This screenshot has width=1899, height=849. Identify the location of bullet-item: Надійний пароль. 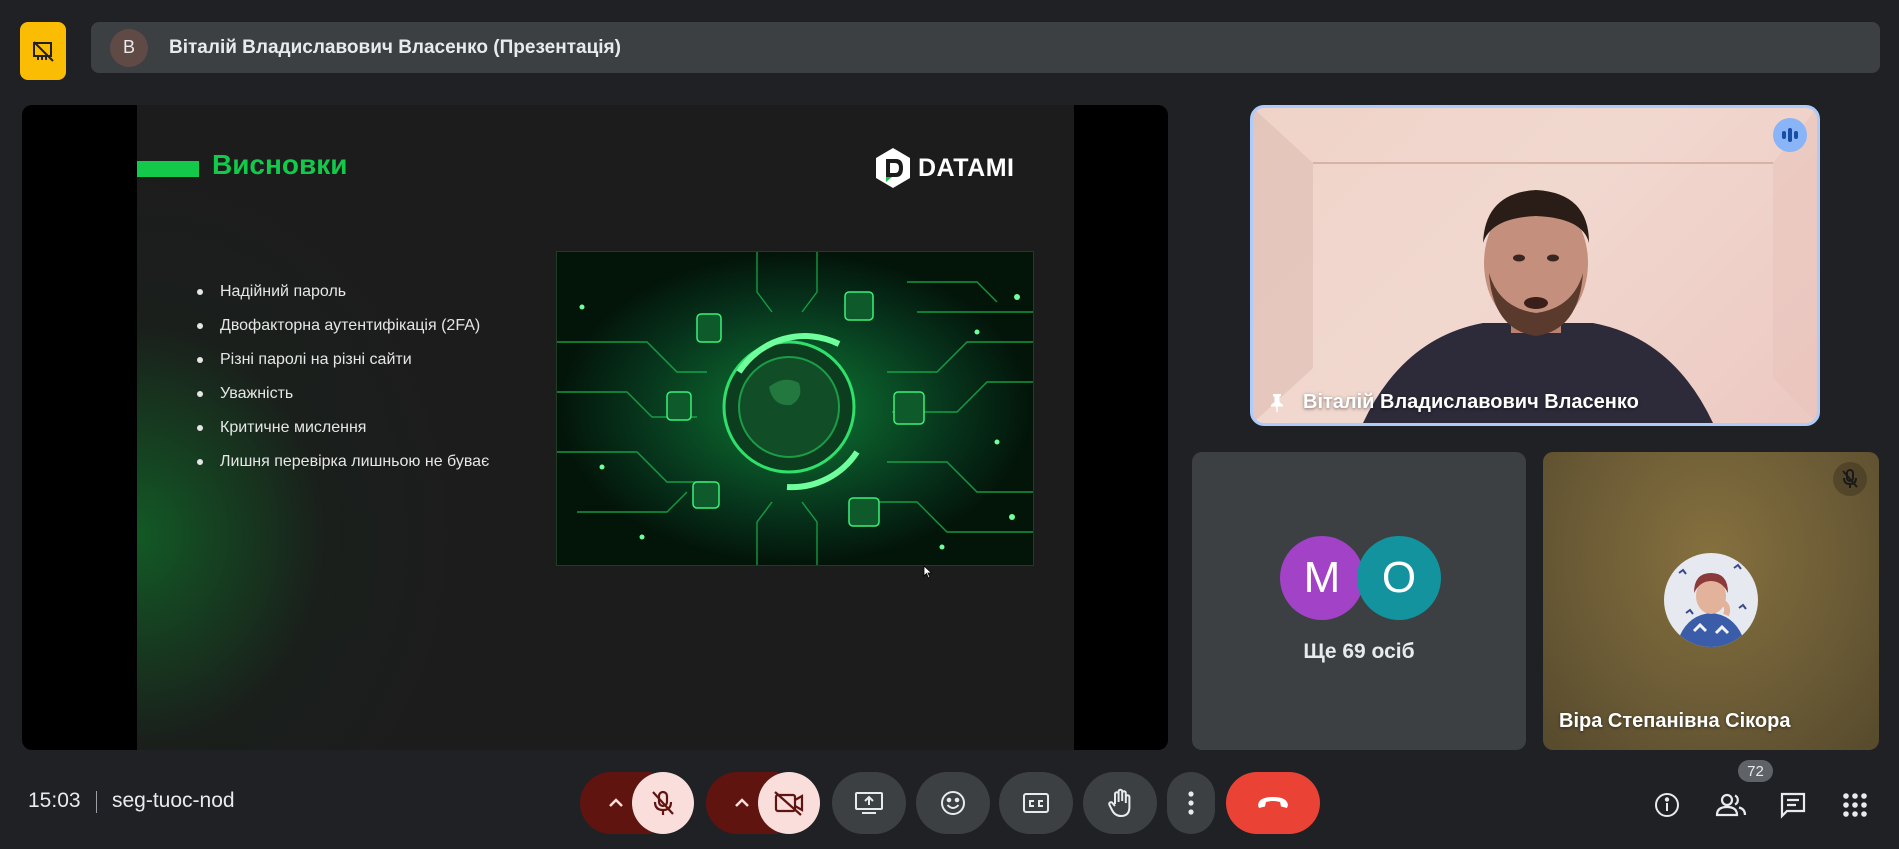
(342, 291).